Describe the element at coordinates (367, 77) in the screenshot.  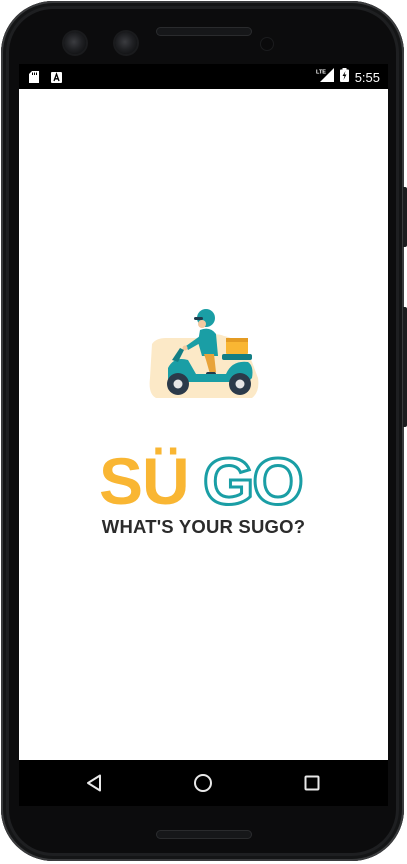
I see `status-time: 5:55` at that location.